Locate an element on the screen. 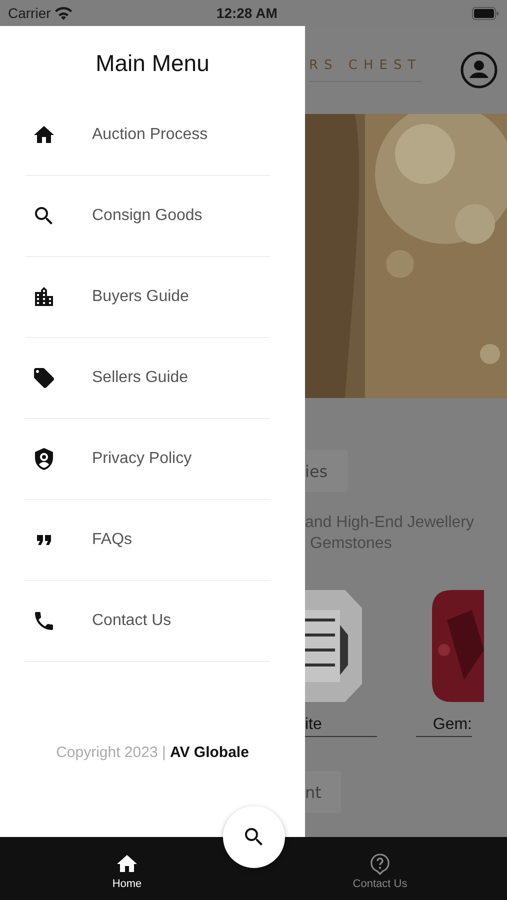 Image resolution: width=507 pixels, height=900 pixels. tab: Home is located at coordinates (127, 868).